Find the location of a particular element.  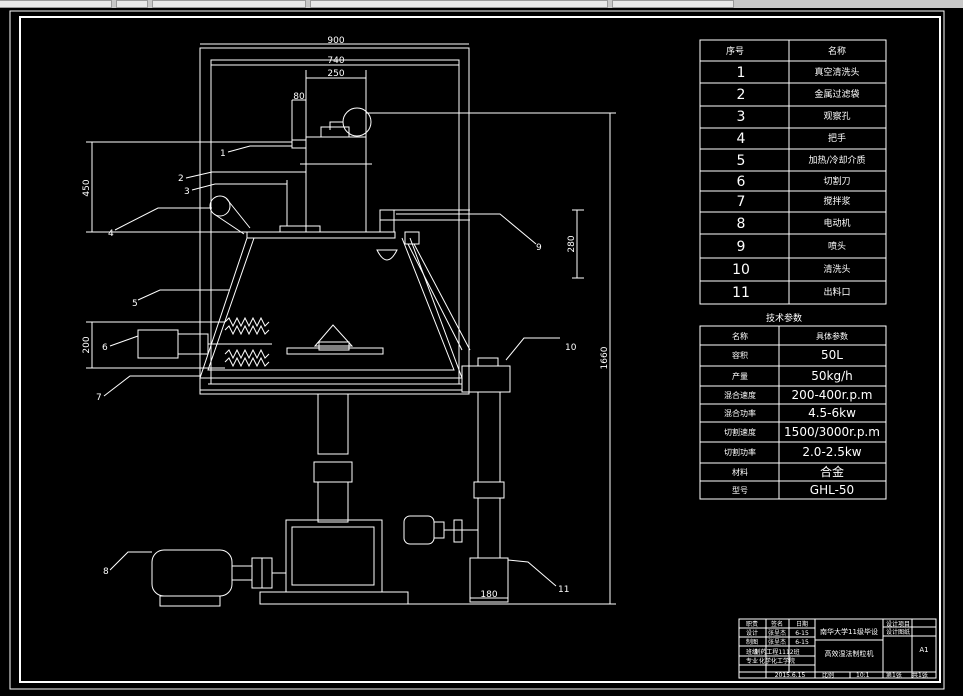

title-block-label-project: 设计项目 is located at coordinates (898, 624).